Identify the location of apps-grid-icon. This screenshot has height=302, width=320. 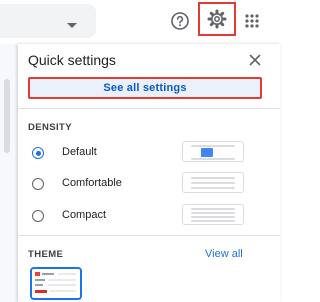
(252, 21).